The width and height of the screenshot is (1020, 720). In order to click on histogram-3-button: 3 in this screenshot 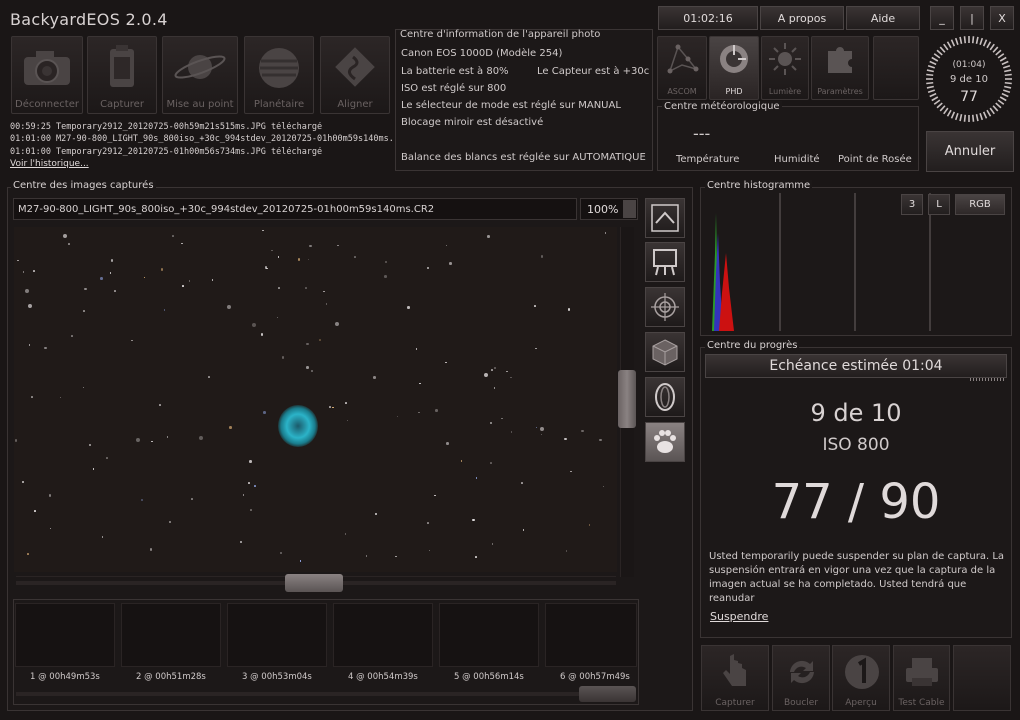, I will do `click(912, 204)`.